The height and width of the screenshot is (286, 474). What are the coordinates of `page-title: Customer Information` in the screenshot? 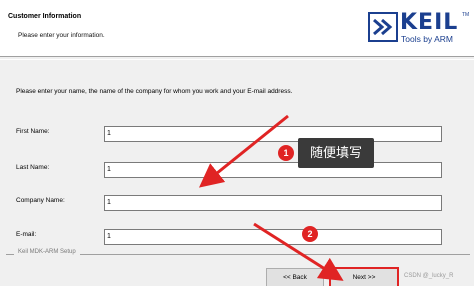 It's located at (45, 16).